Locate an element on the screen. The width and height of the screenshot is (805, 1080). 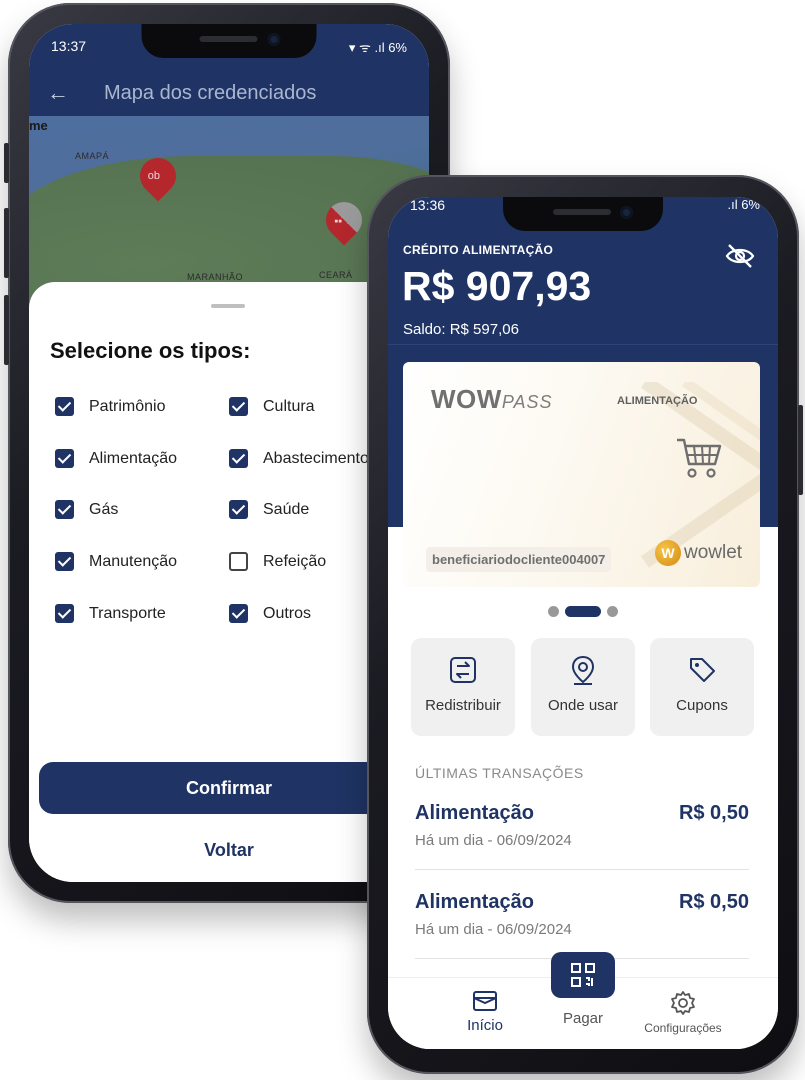
drag-handle is located at coordinates (228, 306).